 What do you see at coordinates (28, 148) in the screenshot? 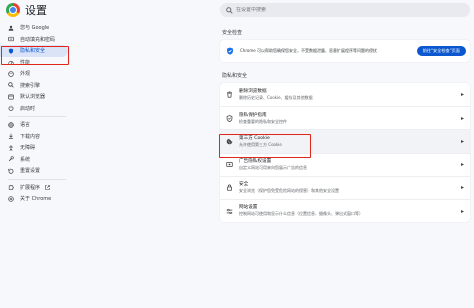
I see `sidebar-item-label: 无障碍` at bounding box center [28, 148].